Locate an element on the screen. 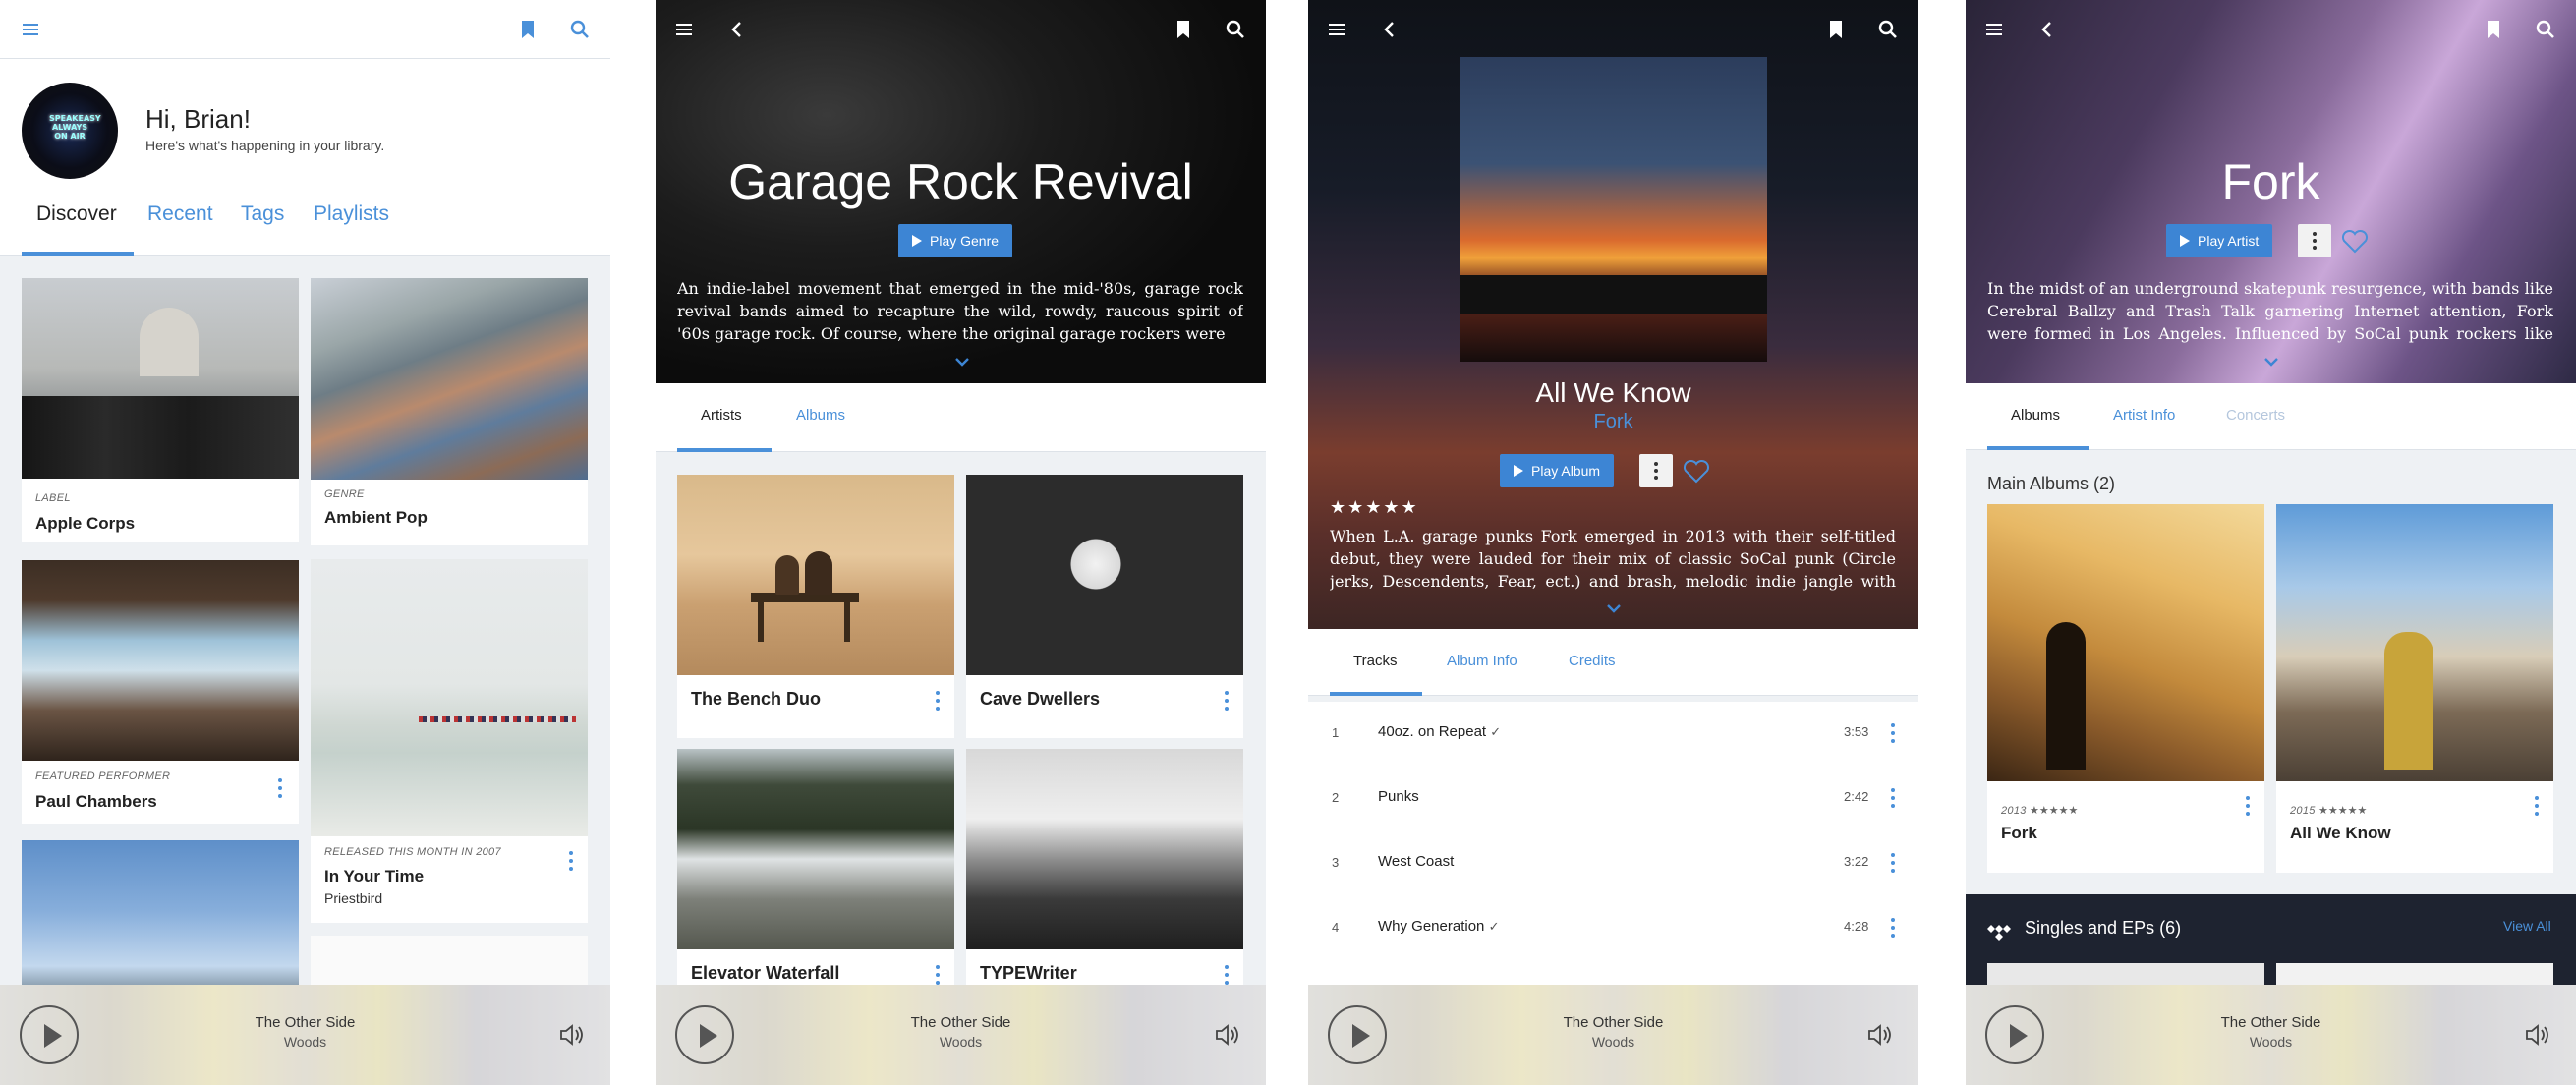  discover-card: LABEL Apple Corps is located at coordinates (161, 410).